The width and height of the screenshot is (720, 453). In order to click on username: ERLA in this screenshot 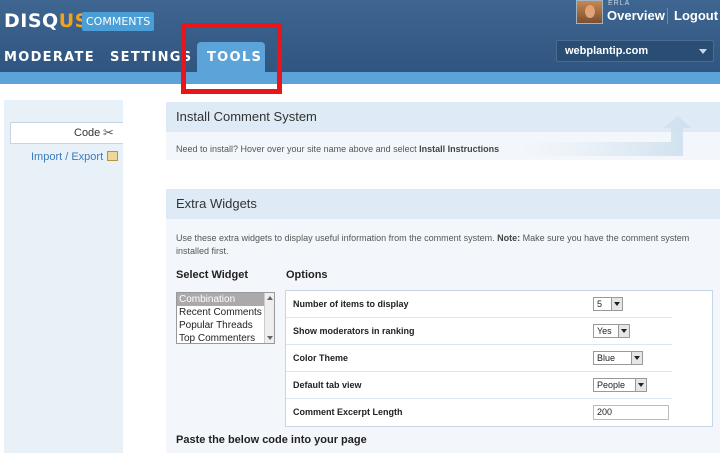, I will do `click(619, 3)`.